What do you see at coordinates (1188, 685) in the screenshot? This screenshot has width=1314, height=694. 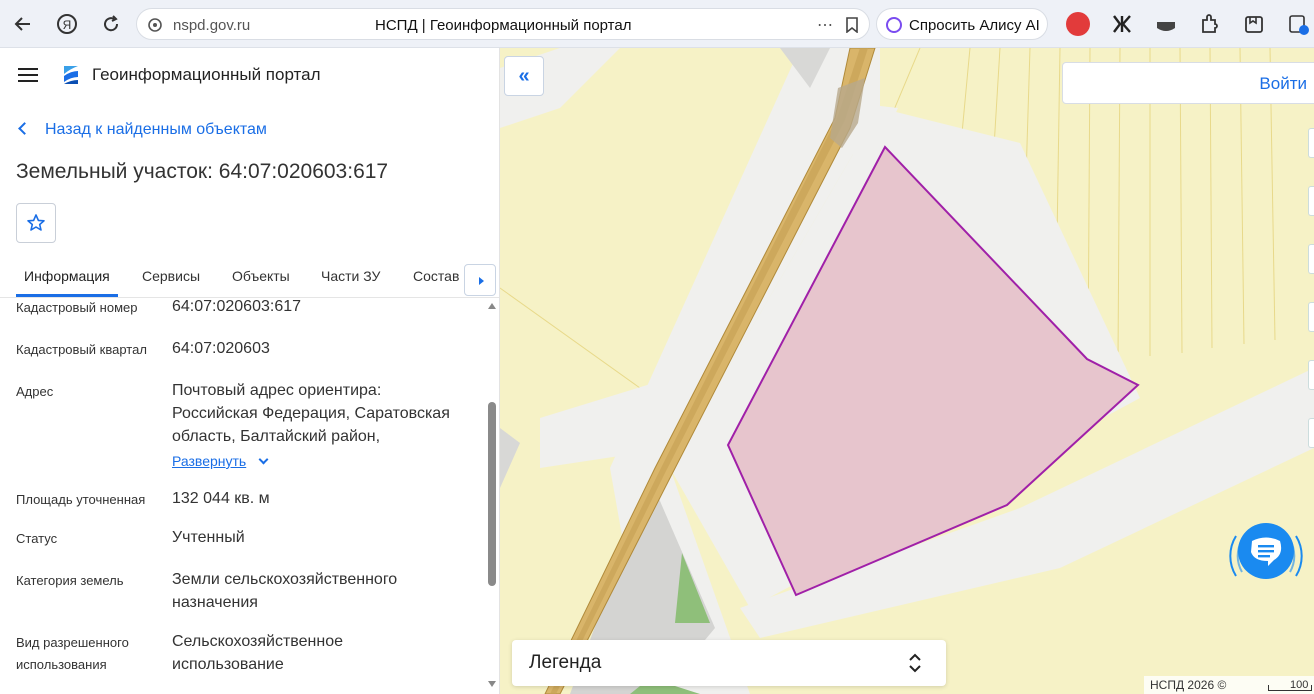 I see `copyright-text: НСПД 2026 ©` at bounding box center [1188, 685].